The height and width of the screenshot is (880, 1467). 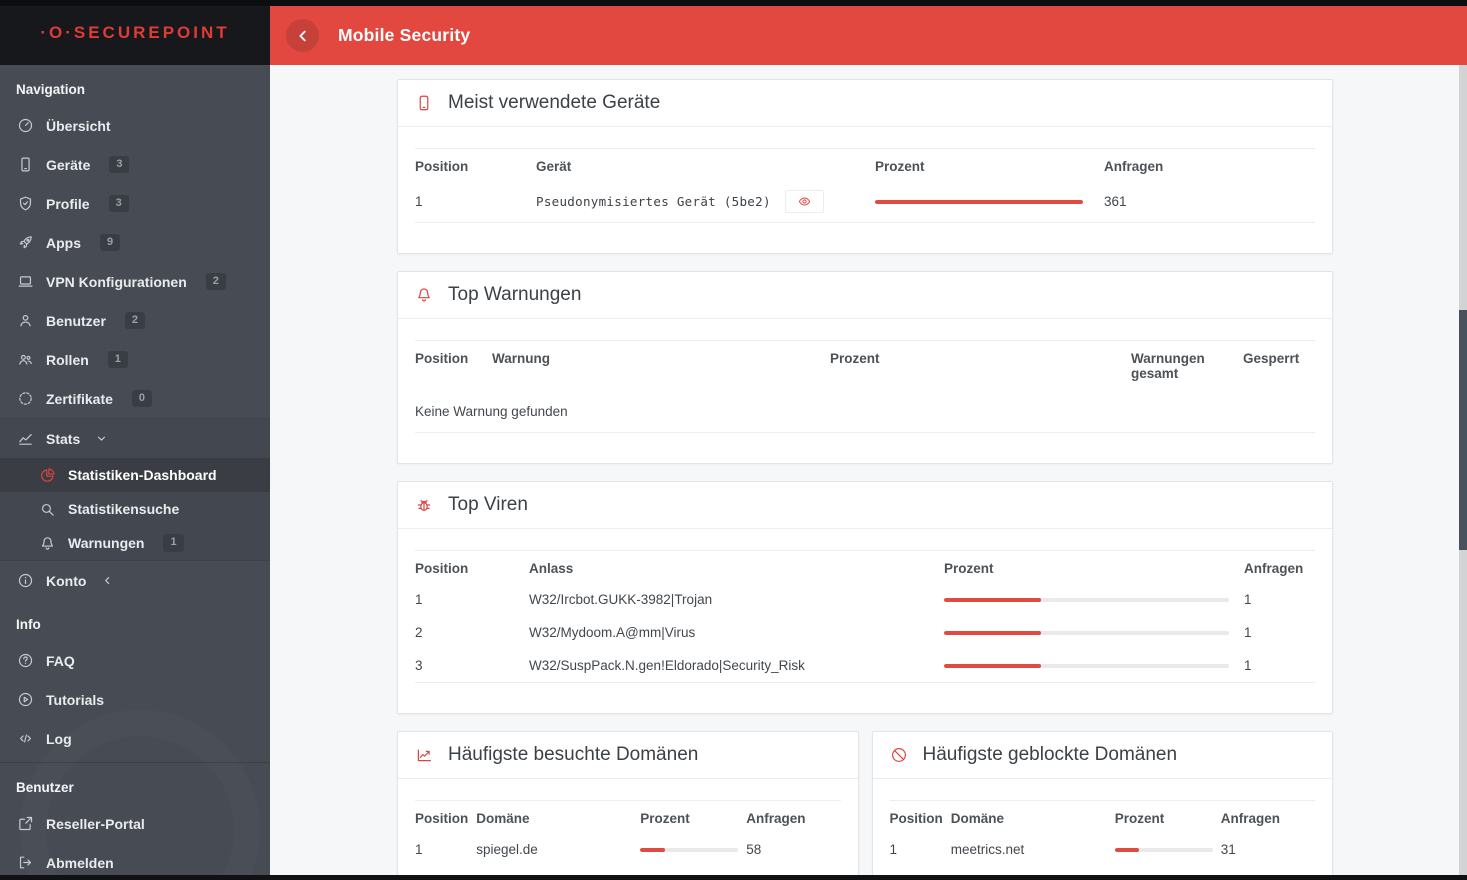 I want to click on users-icon, so click(x=25, y=359).